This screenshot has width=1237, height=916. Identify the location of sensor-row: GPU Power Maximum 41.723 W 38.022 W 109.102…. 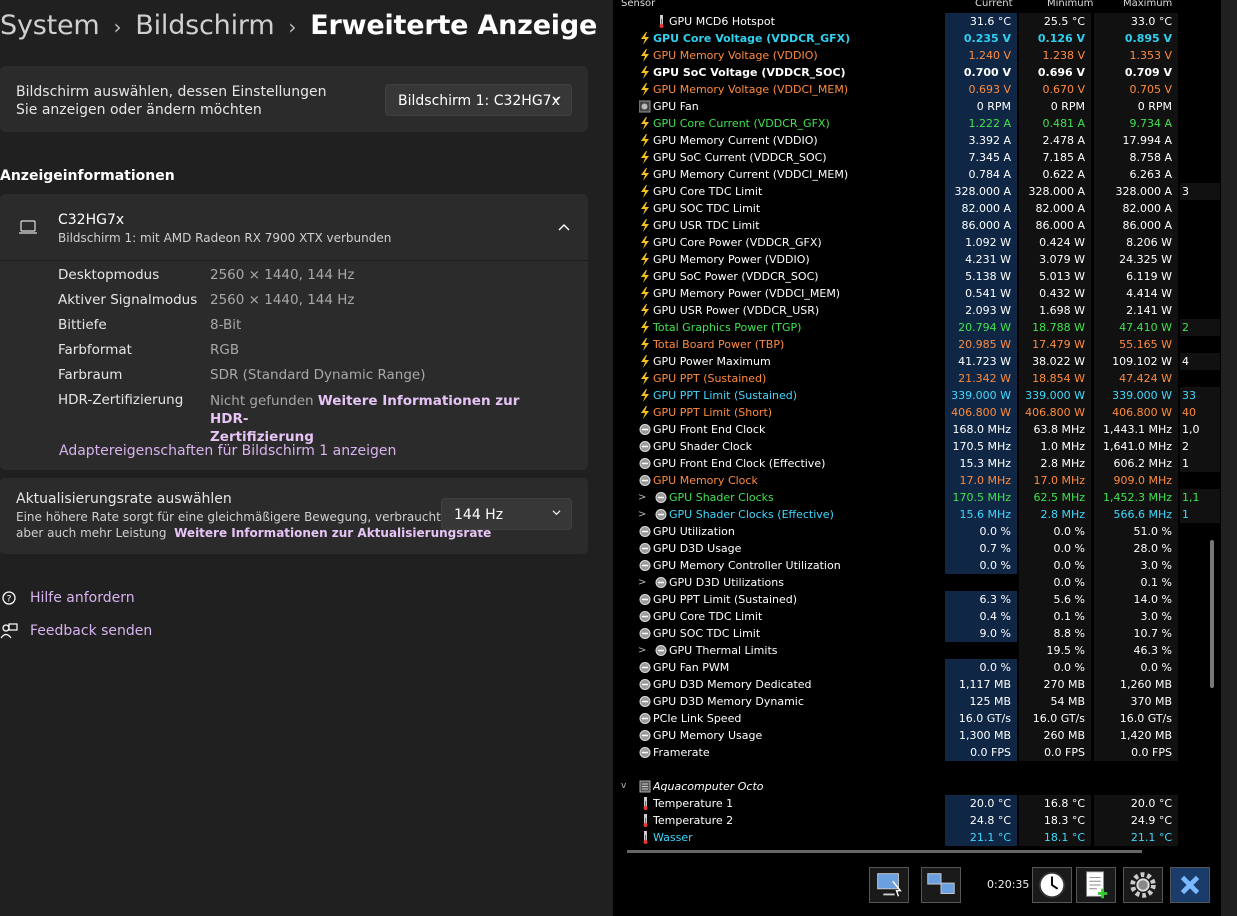
(918, 361).